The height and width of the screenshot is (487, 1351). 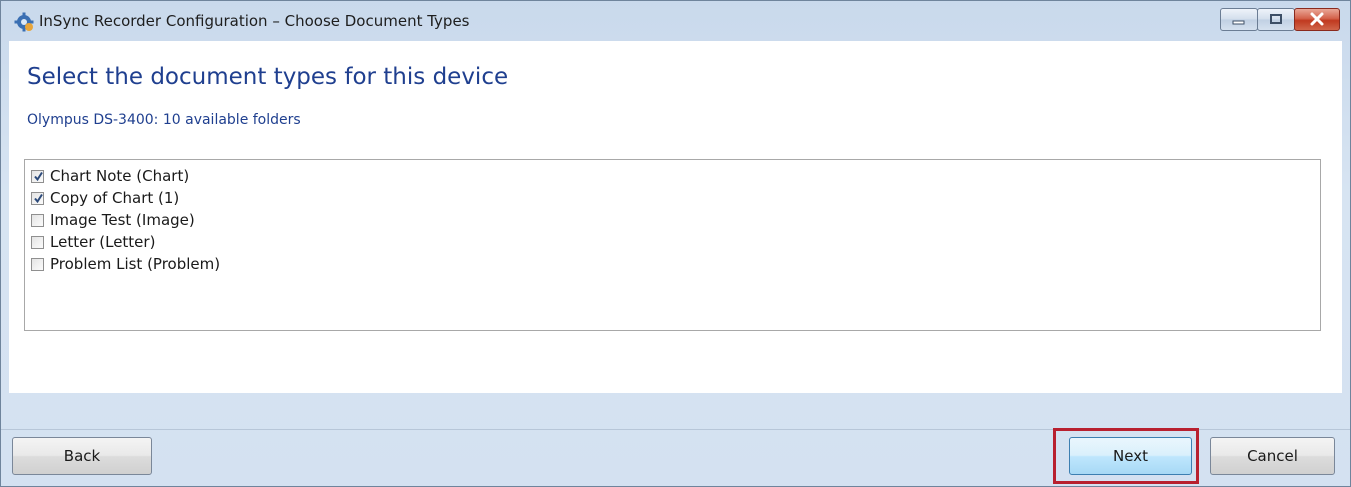 I want to click on list-item-problem-list: Problem List (Problem), so click(x=125, y=264).